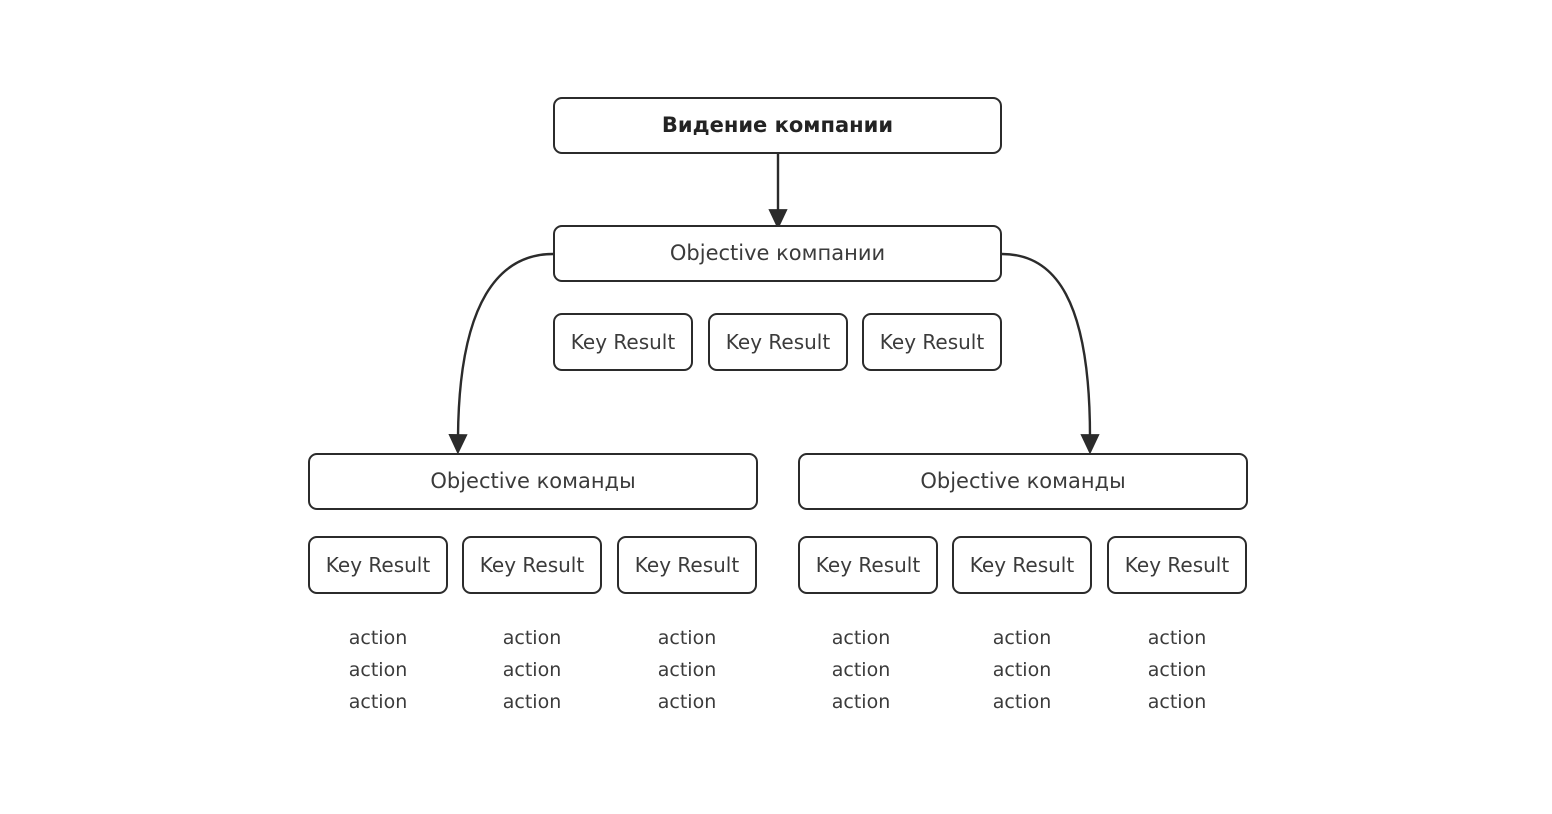 The width and height of the screenshot is (1552, 814). I want to click on company-key-result-3-label: Key Result, so click(932, 342).